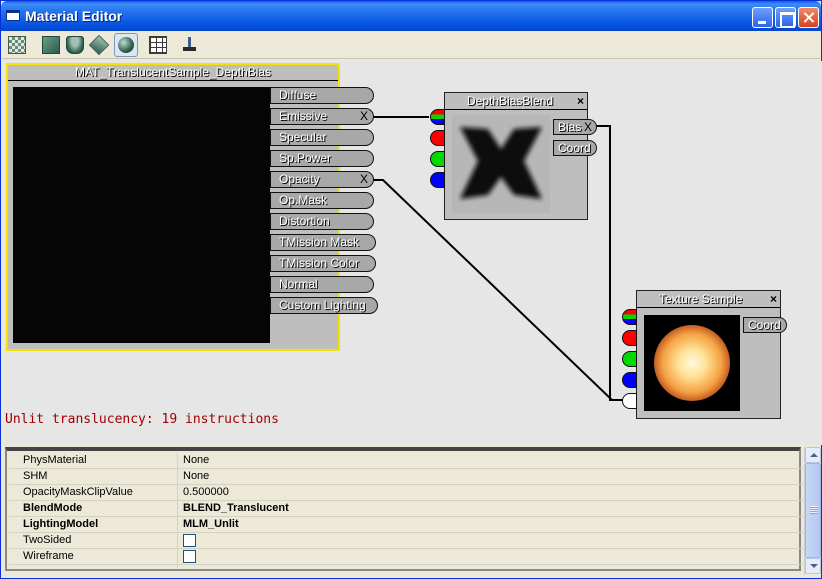 This screenshot has height=579, width=822. Describe the element at coordinates (813, 455) in the screenshot. I see `scroll-up-button` at that location.